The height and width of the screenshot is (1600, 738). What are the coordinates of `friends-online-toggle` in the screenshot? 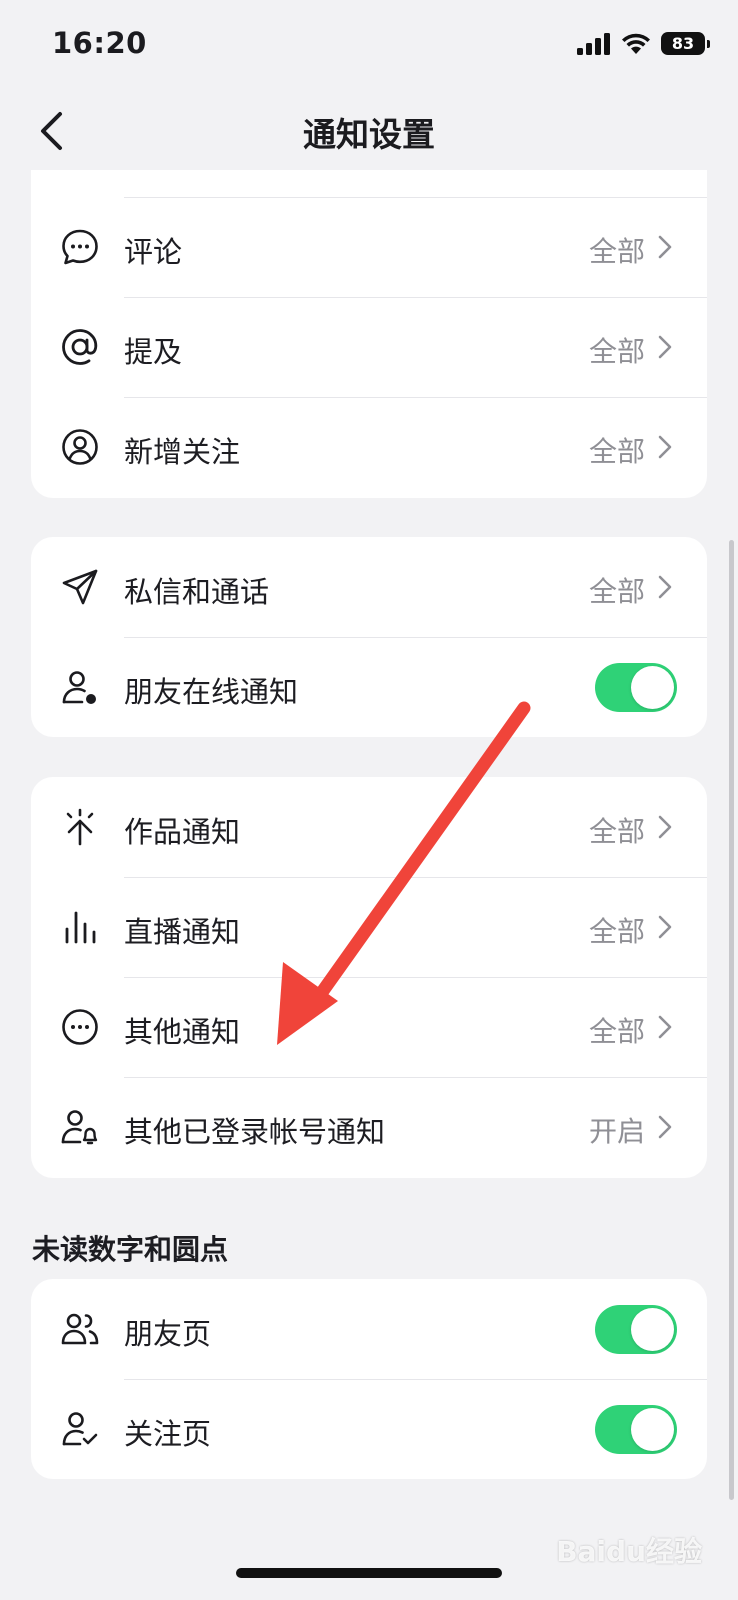 It's located at (636, 687).